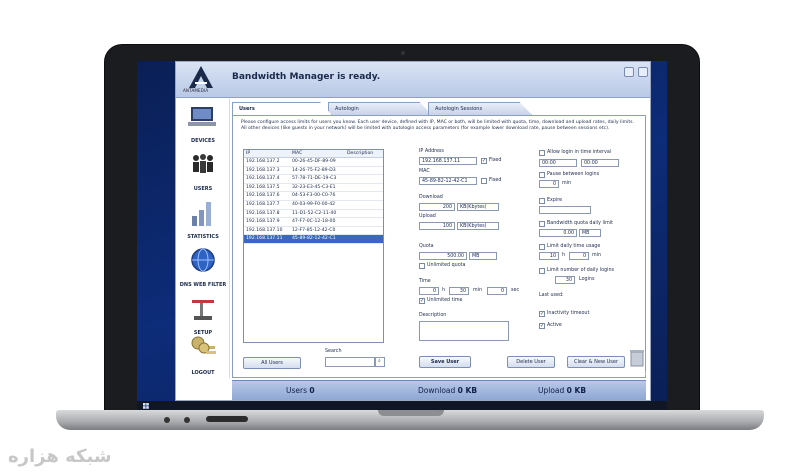 The image size is (800, 476). Describe the element at coordinates (313, 196) in the screenshot. I see `table-row: 192.168.137.6 04-53-F3-00-C0-76` at that location.